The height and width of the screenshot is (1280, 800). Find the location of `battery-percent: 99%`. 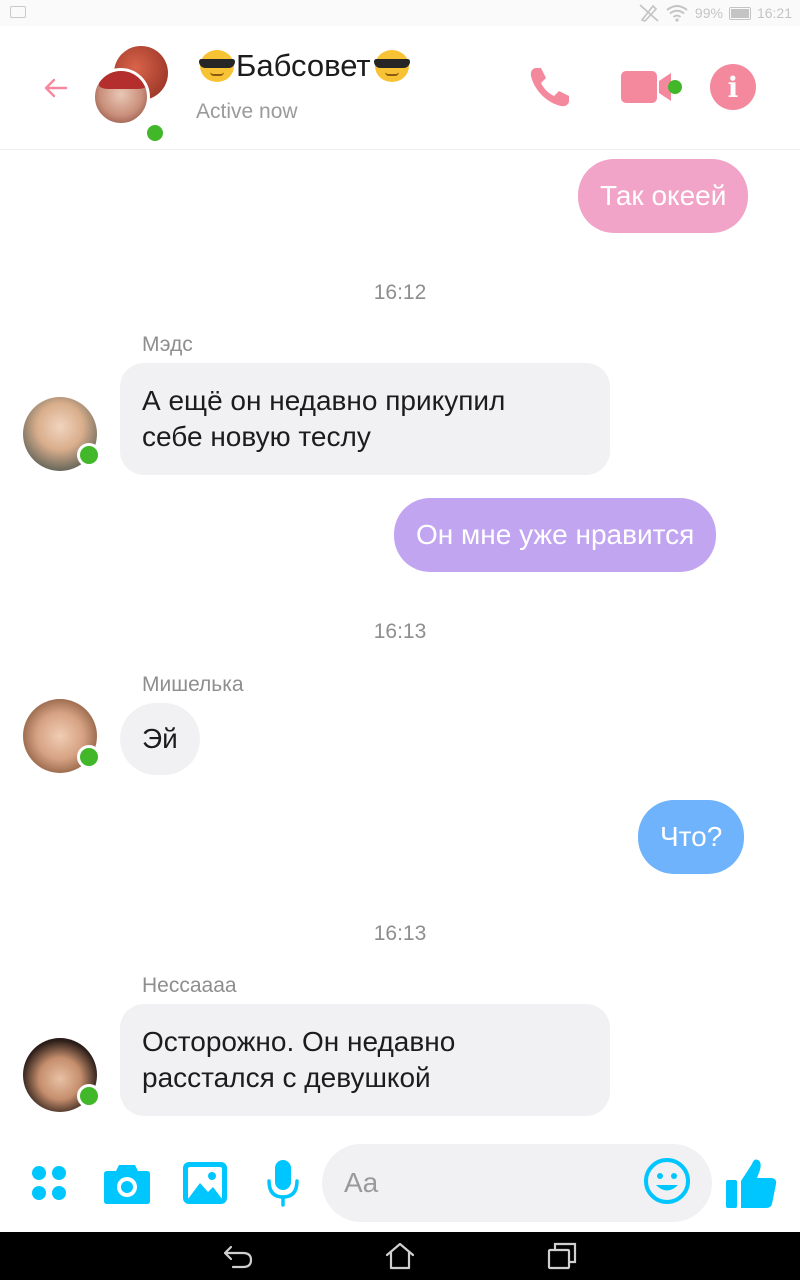

battery-percent: 99% is located at coordinates (708, 13).